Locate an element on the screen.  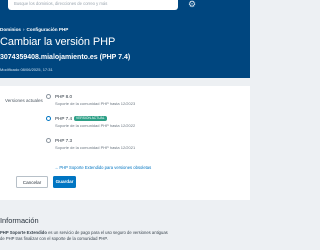
cancel-button: Cancelar is located at coordinates (32, 182).